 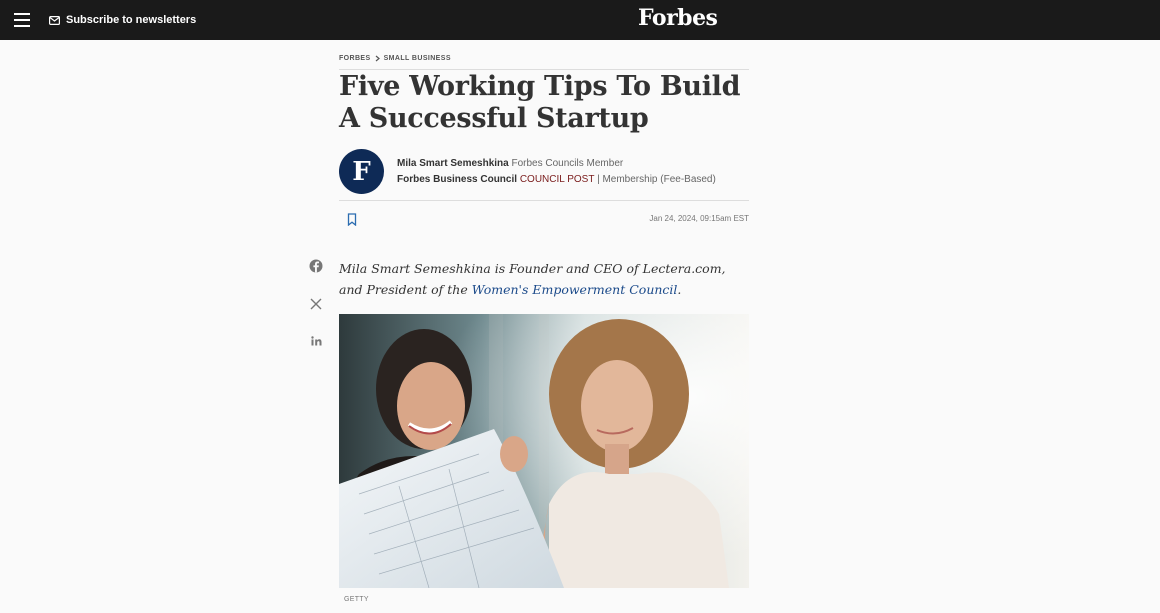 What do you see at coordinates (567, 163) in the screenshot?
I see `author-role: Forbes Councils Member` at bounding box center [567, 163].